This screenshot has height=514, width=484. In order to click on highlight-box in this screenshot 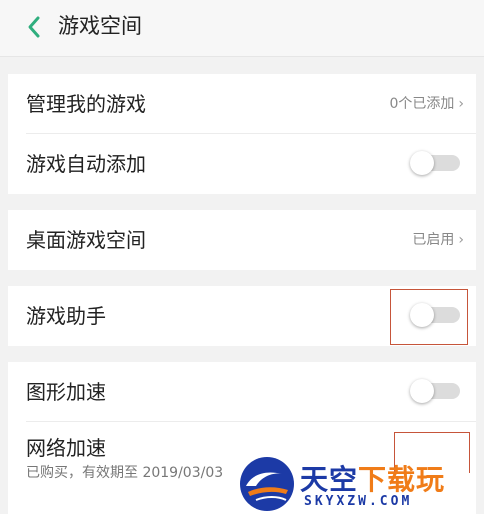, I will do `click(429, 317)`.